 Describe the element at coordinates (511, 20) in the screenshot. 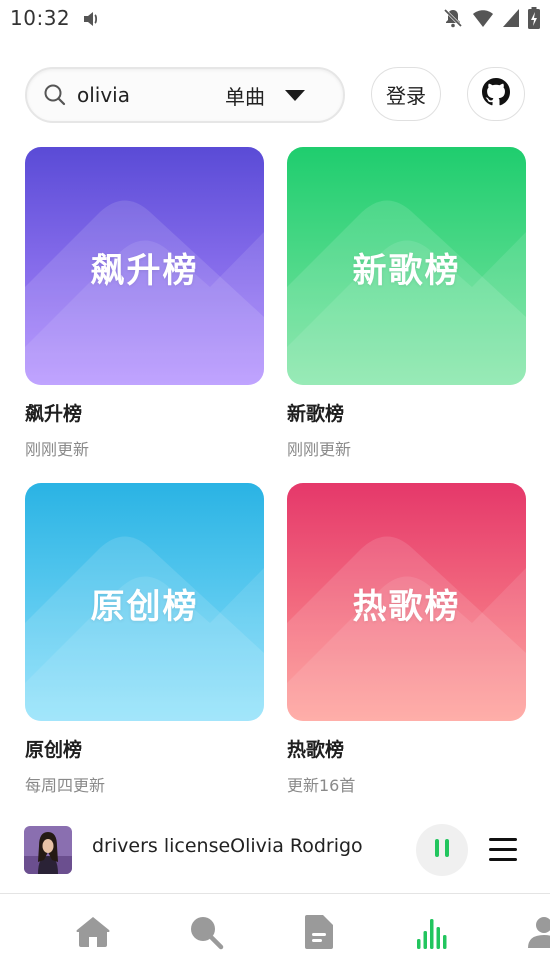

I see `signal-icon` at that location.